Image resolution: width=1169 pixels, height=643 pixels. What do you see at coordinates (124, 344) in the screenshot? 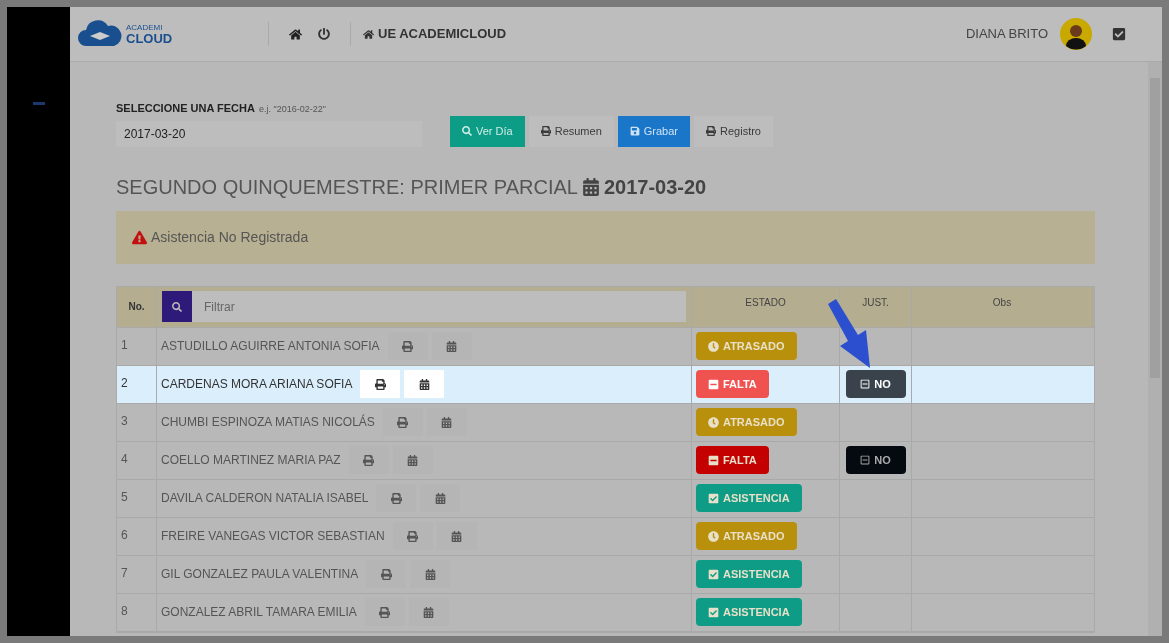
I see `row-number: 1` at bounding box center [124, 344].